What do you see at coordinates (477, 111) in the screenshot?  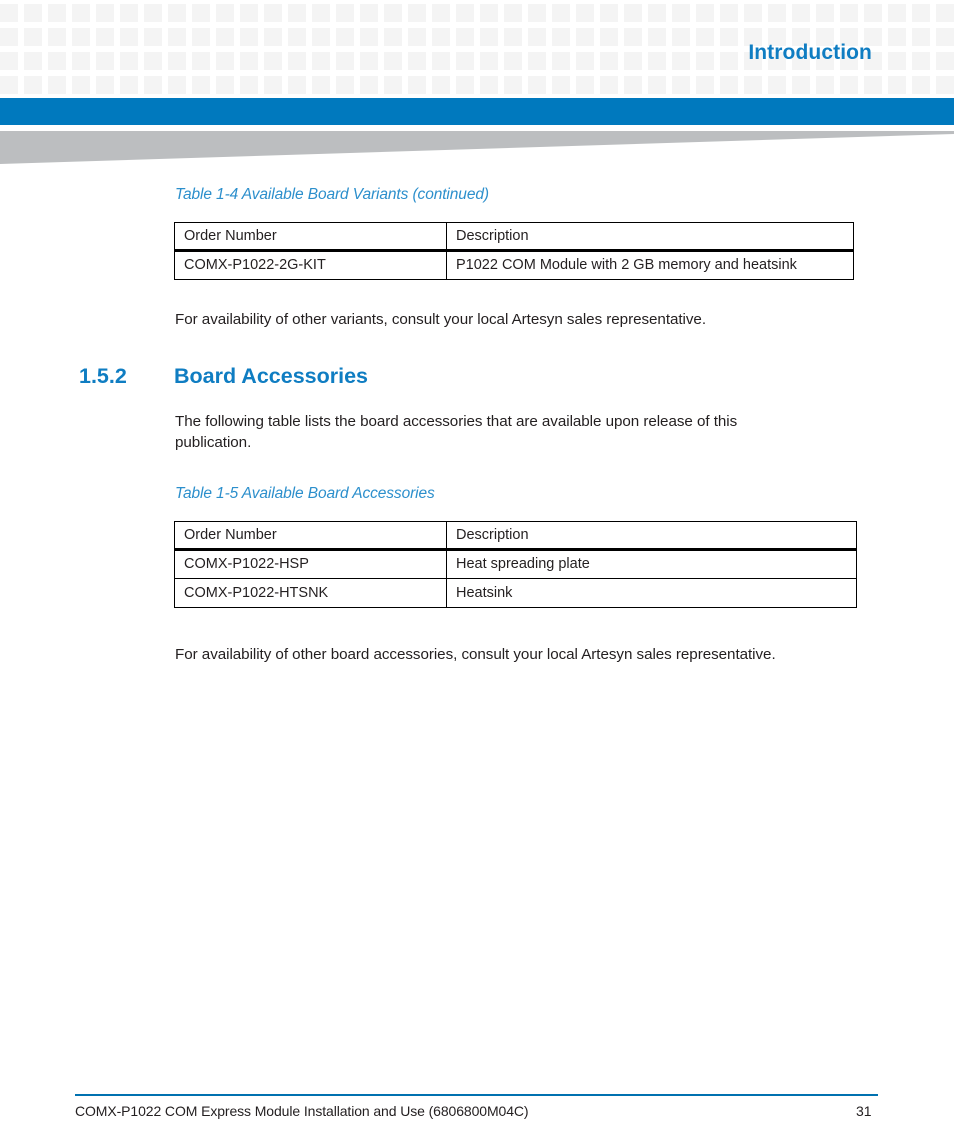 I see `header-blue-bar` at bounding box center [477, 111].